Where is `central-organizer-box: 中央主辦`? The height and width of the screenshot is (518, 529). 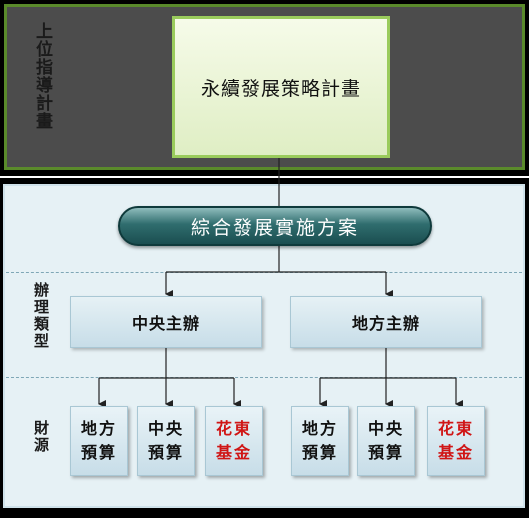
central-organizer-box: 中央主辦 is located at coordinates (166, 322).